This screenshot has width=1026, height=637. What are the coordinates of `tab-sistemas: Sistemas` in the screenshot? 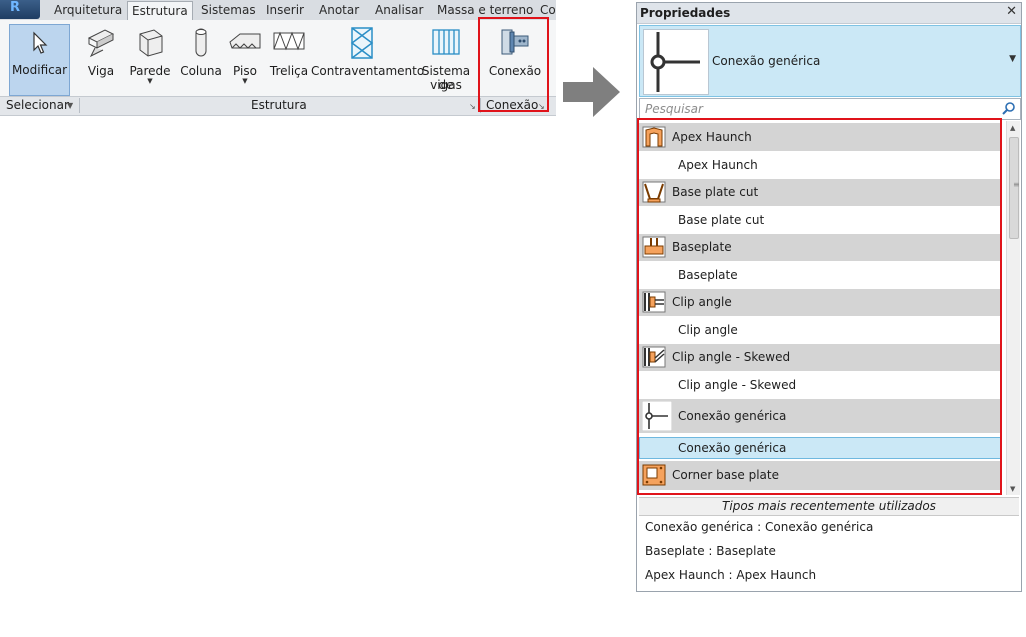 It's located at (228, 10).